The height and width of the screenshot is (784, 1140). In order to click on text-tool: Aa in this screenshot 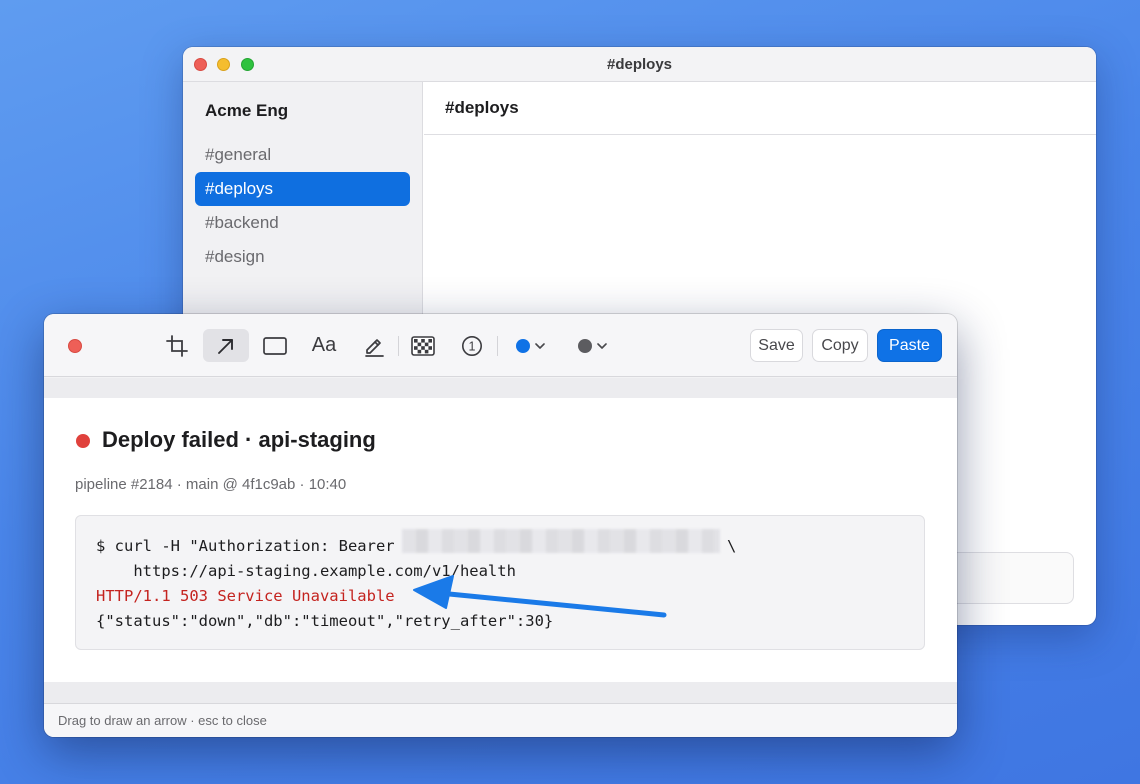, I will do `click(324, 345)`.